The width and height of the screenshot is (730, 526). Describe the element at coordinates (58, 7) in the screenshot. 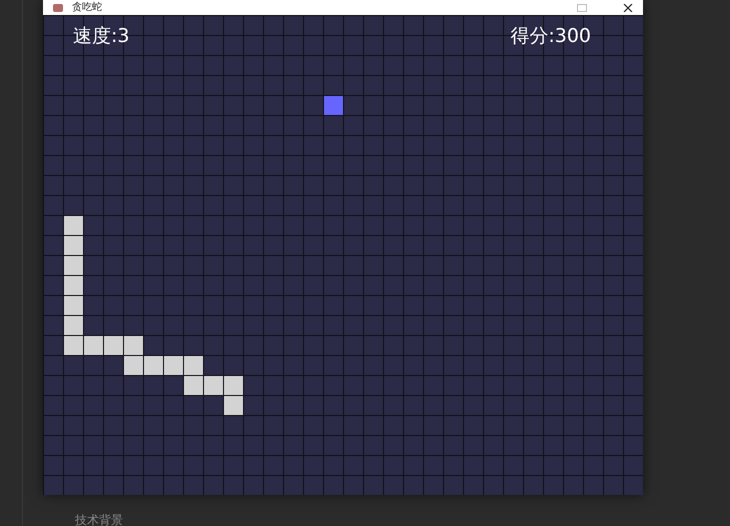

I see `app-icon` at that location.